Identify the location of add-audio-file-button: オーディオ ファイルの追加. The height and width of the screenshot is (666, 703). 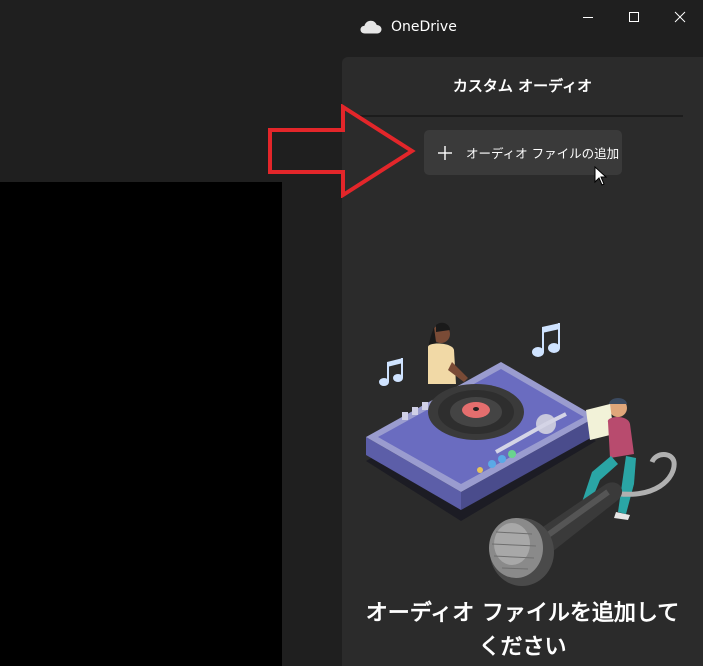
(523, 152).